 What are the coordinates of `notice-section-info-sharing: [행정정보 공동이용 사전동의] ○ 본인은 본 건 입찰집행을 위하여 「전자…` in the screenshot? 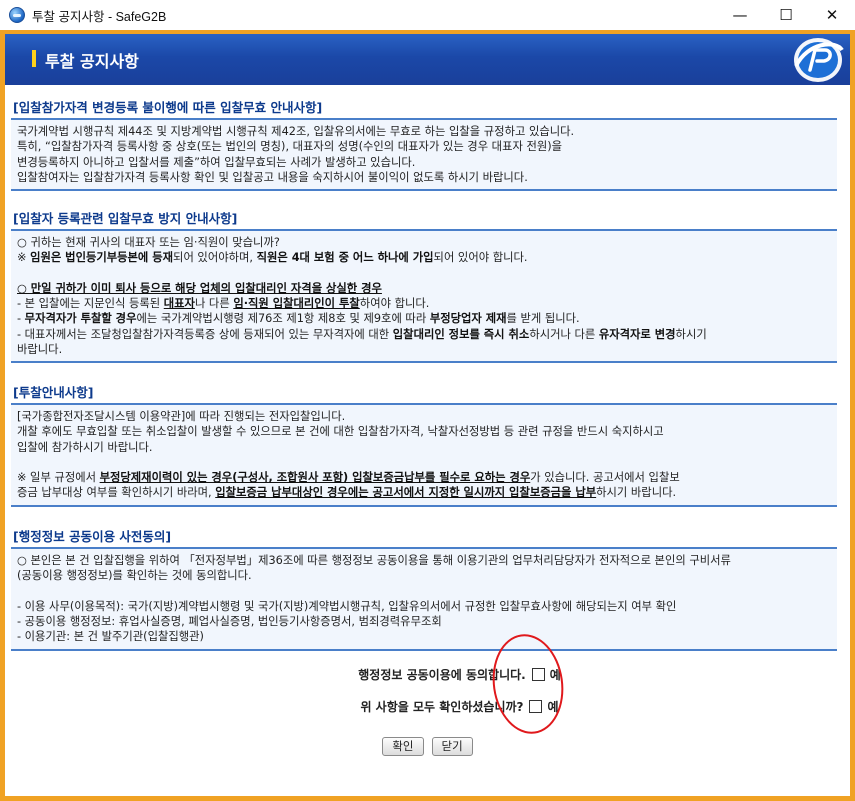 It's located at (424, 589).